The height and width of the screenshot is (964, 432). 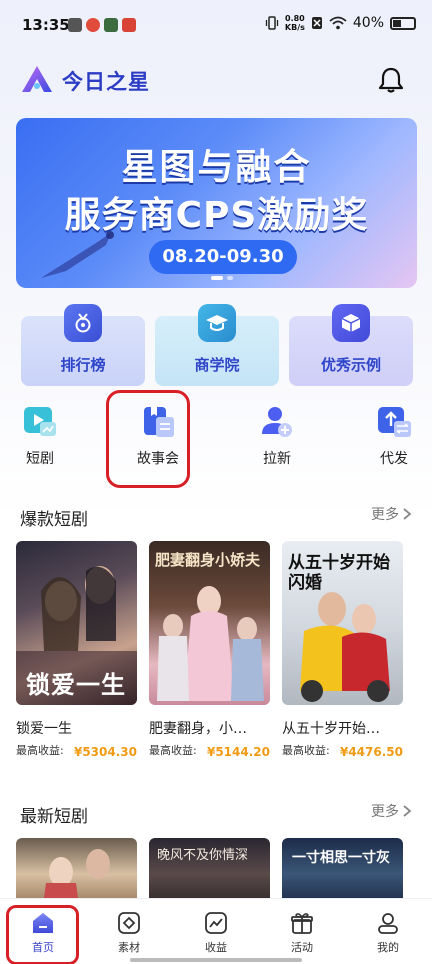 What do you see at coordinates (129, 25) in the screenshot?
I see `shop-notification-icon` at bounding box center [129, 25].